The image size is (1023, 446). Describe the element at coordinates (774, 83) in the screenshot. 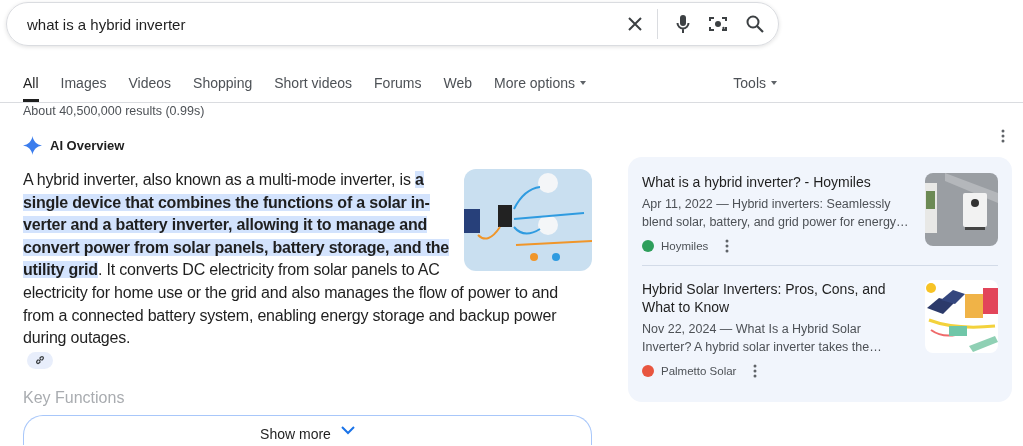

I see `caret-icon` at that location.